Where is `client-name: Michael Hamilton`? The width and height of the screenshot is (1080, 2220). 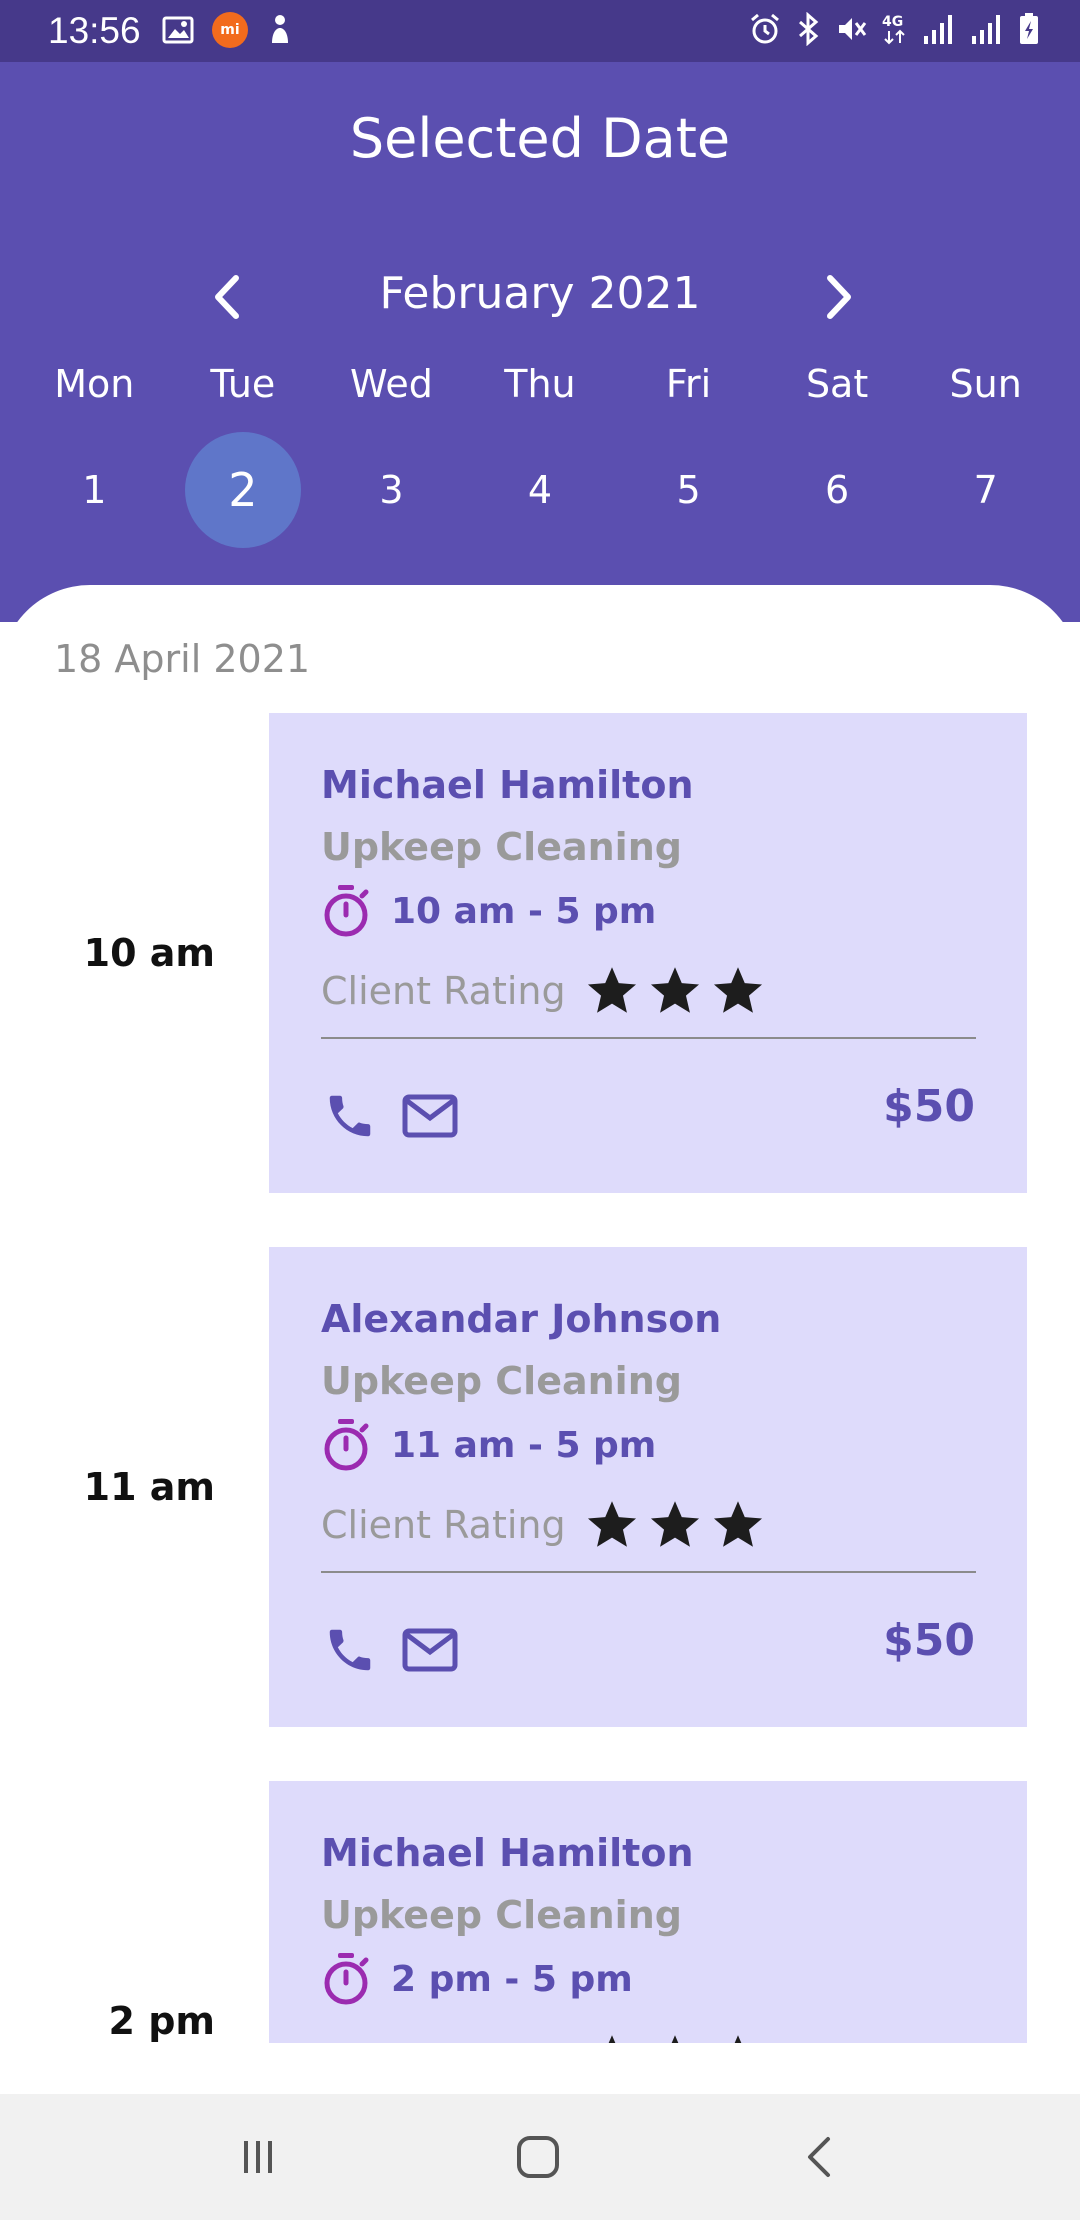
client-name: Michael Hamilton is located at coordinates (507, 1853).